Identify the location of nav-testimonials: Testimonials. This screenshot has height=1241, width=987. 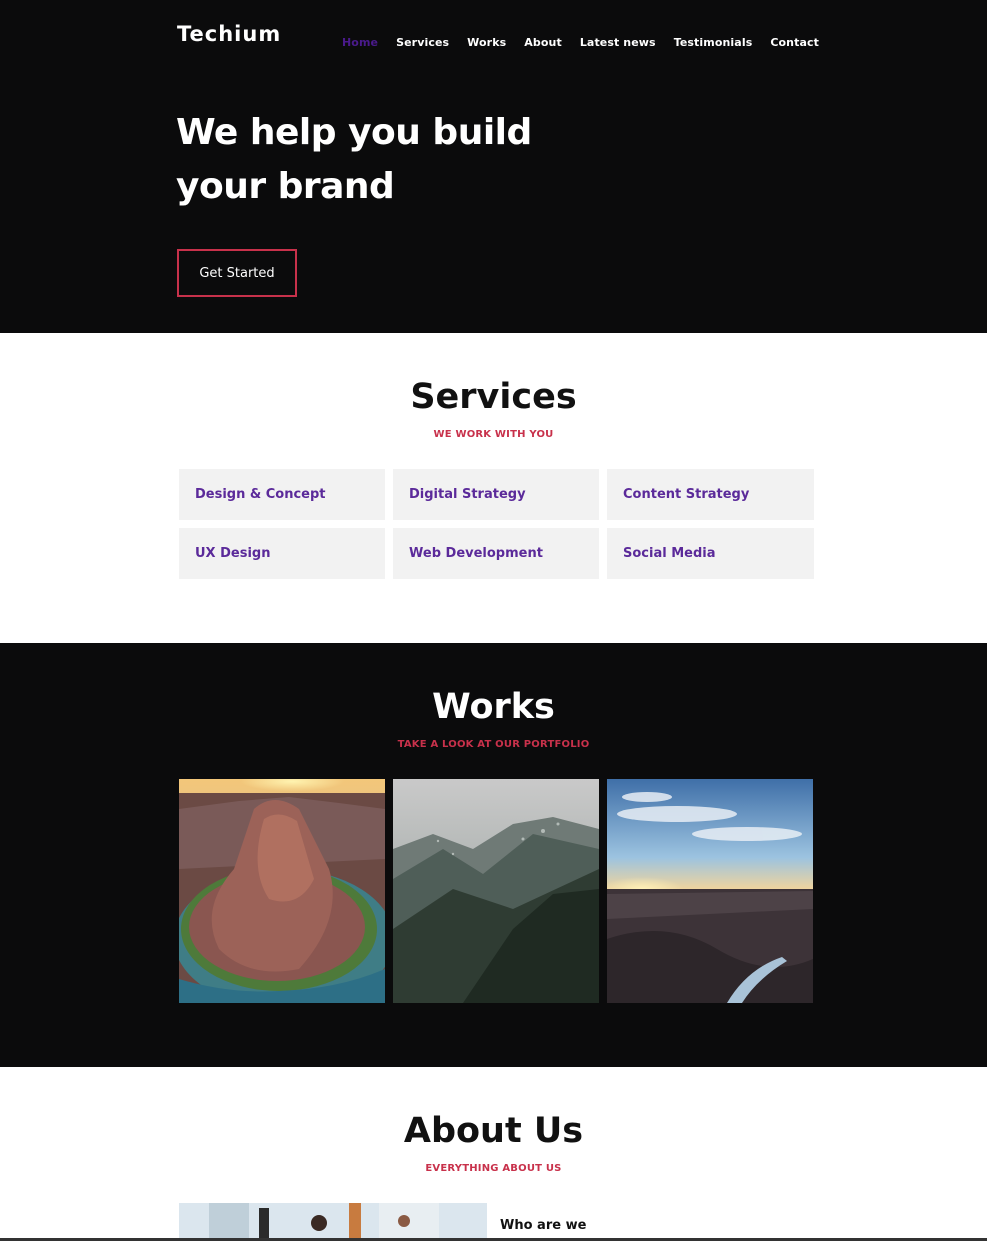
(713, 42).